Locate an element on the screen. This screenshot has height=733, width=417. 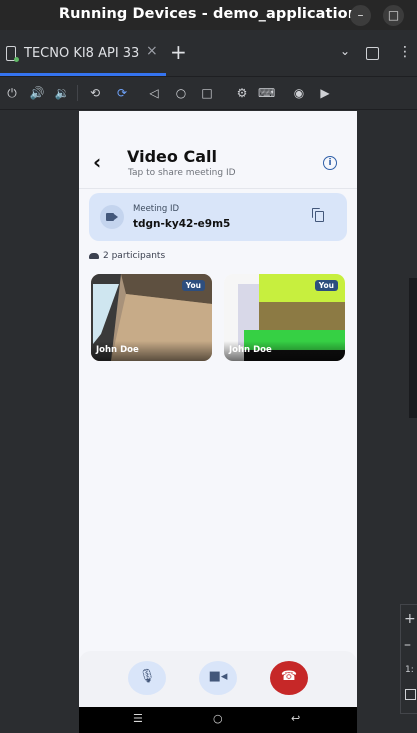
mic-icon: 🎙 is located at coordinates (147, 676).